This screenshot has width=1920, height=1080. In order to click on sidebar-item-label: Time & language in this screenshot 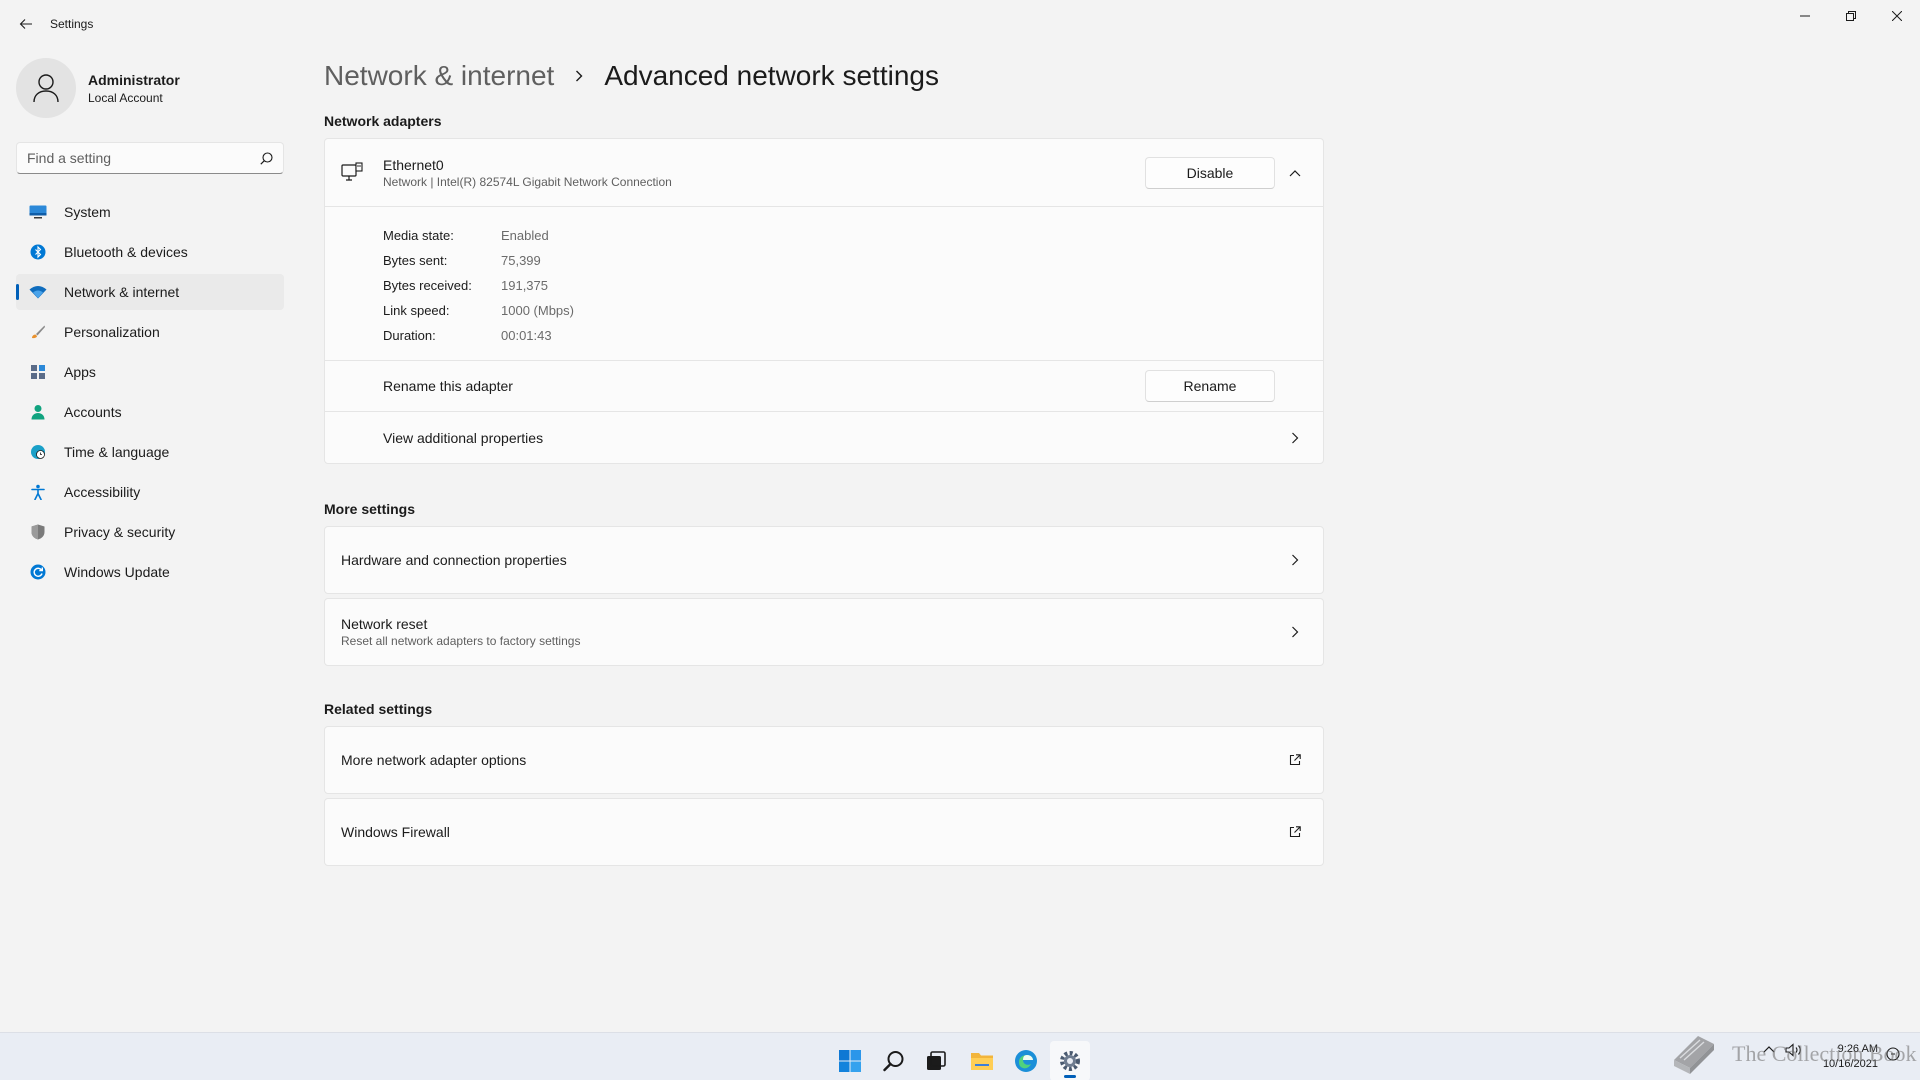, I will do `click(117, 452)`.